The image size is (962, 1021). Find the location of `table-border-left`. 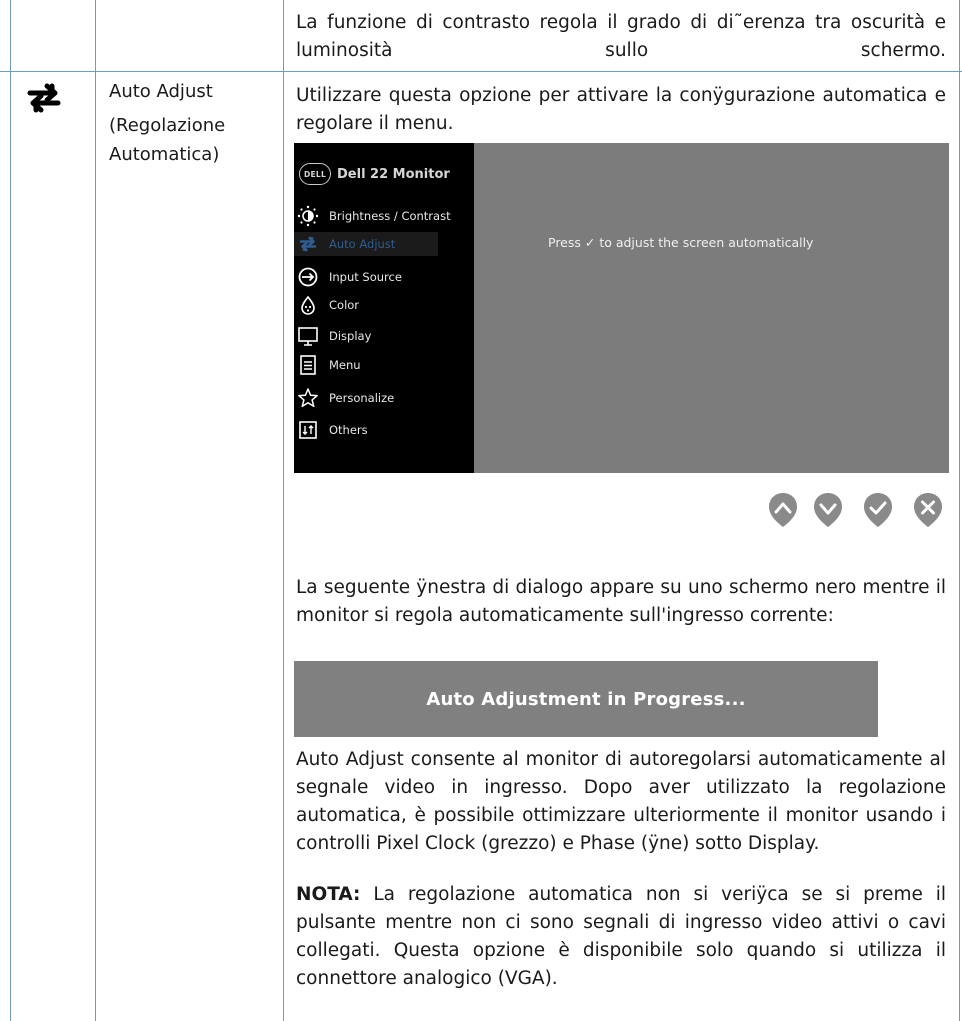

table-border-left is located at coordinates (10, 510).